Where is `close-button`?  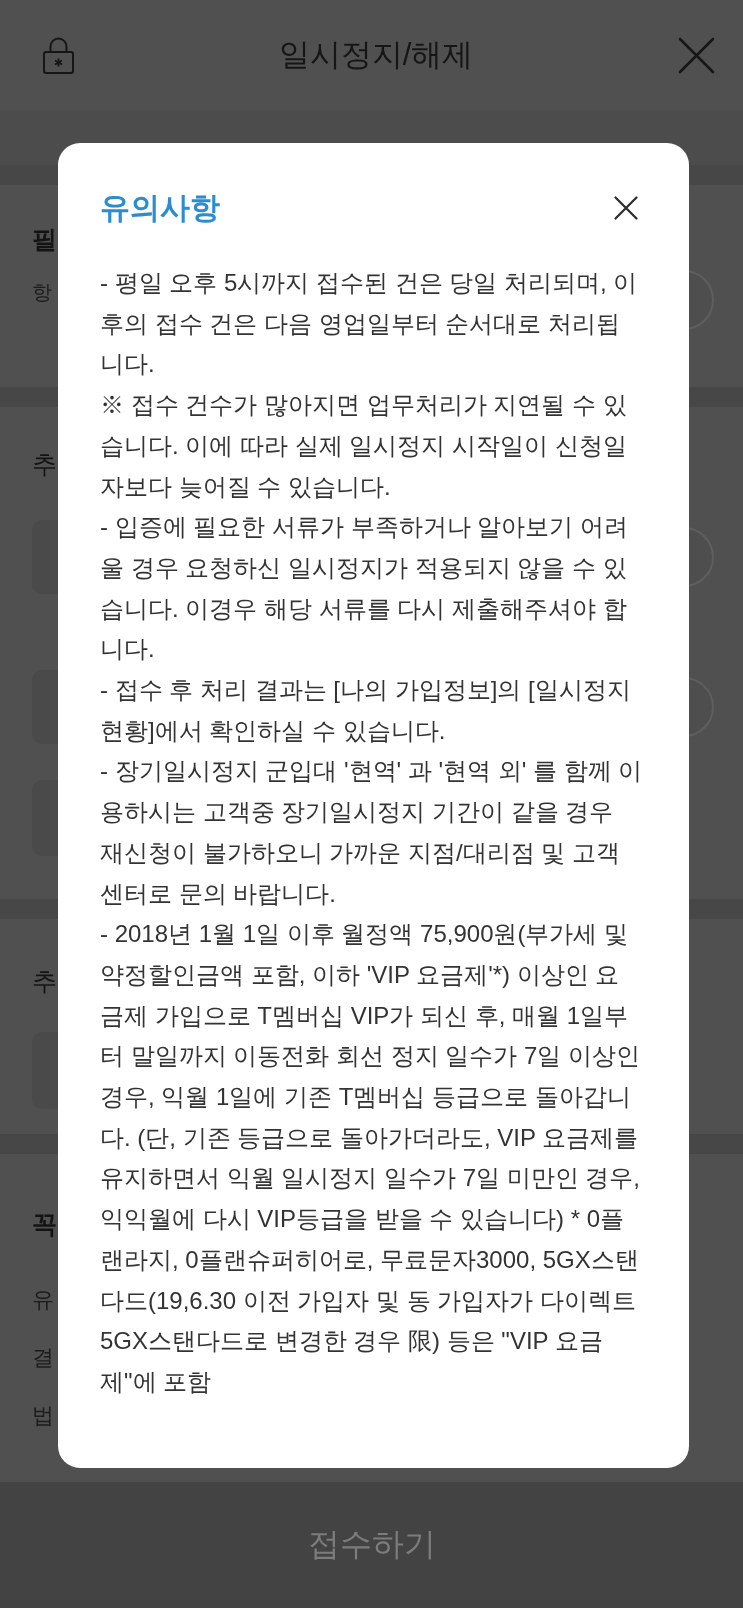 close-button is located at coordinates (626, 208).